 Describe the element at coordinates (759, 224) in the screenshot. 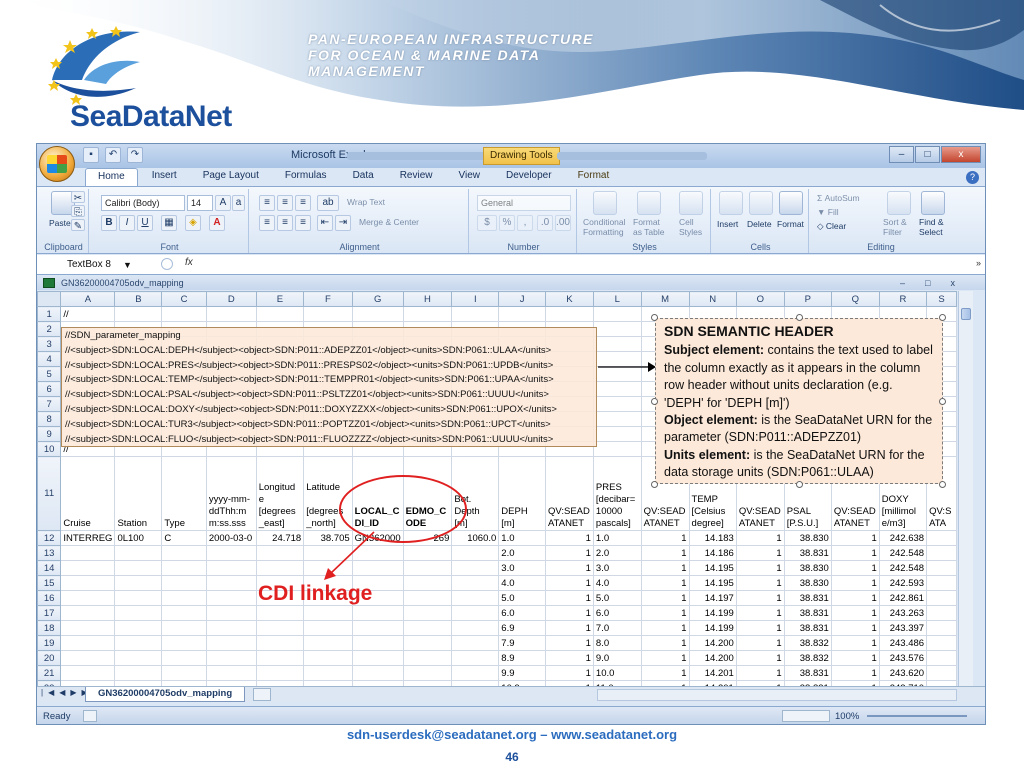

I see `delete-button: Delete` at that location.